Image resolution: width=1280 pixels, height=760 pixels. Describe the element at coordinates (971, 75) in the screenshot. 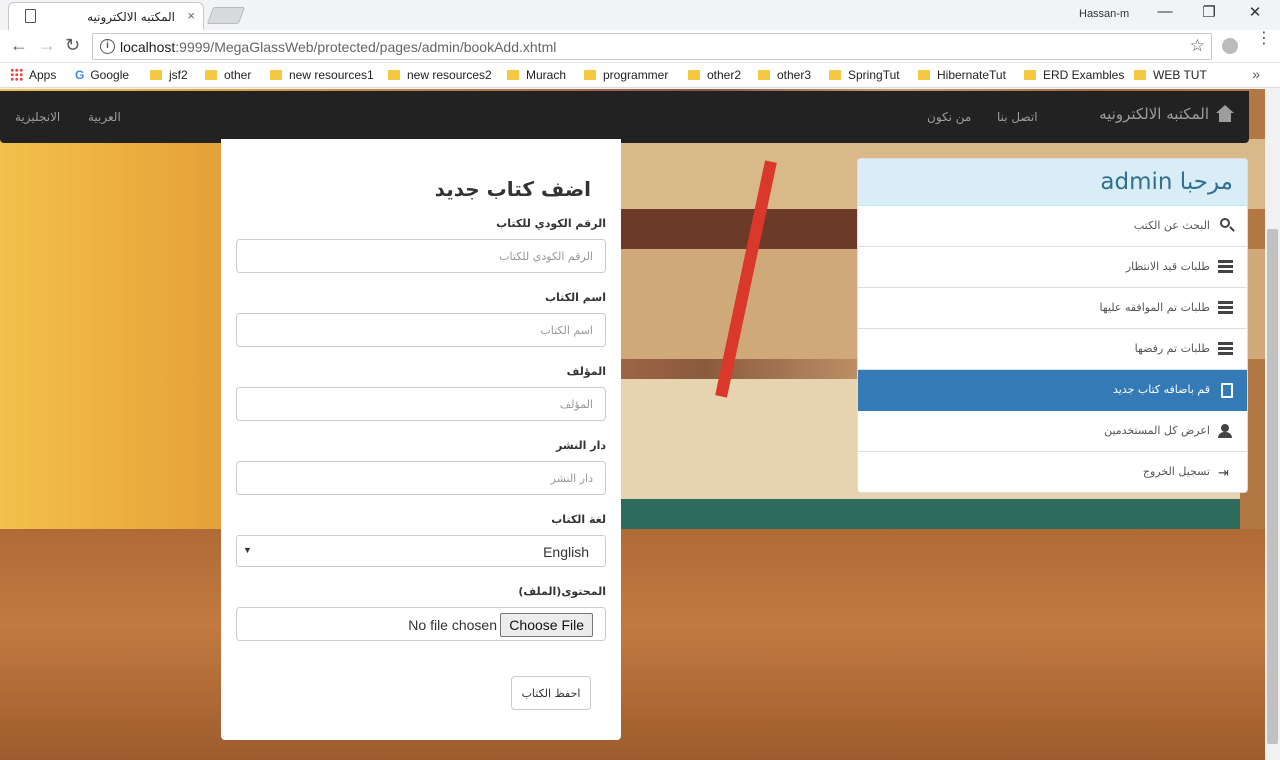

I see `bookmark-label: HibernateTut` at that location.